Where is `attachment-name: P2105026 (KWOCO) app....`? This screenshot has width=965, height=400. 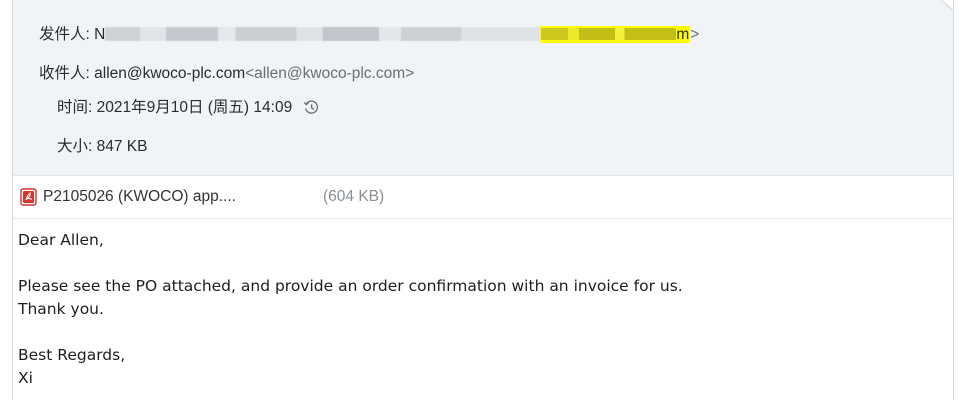 attachment-name: P2105026 (KWOCO) app.... is located at coordinates (139, 197).